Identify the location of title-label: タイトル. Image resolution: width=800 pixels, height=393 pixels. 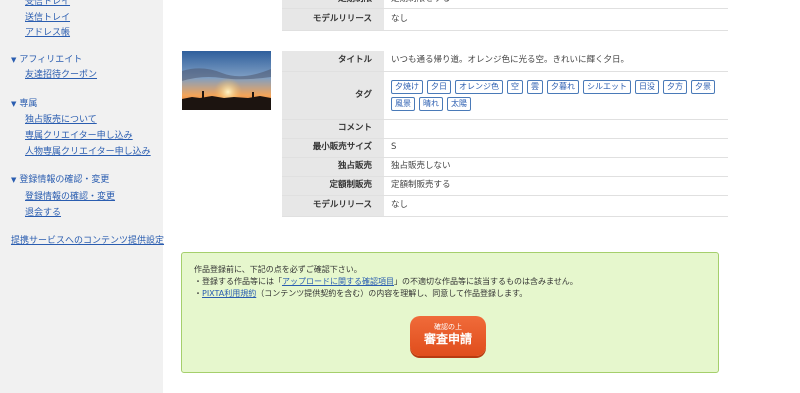
(333, 61).